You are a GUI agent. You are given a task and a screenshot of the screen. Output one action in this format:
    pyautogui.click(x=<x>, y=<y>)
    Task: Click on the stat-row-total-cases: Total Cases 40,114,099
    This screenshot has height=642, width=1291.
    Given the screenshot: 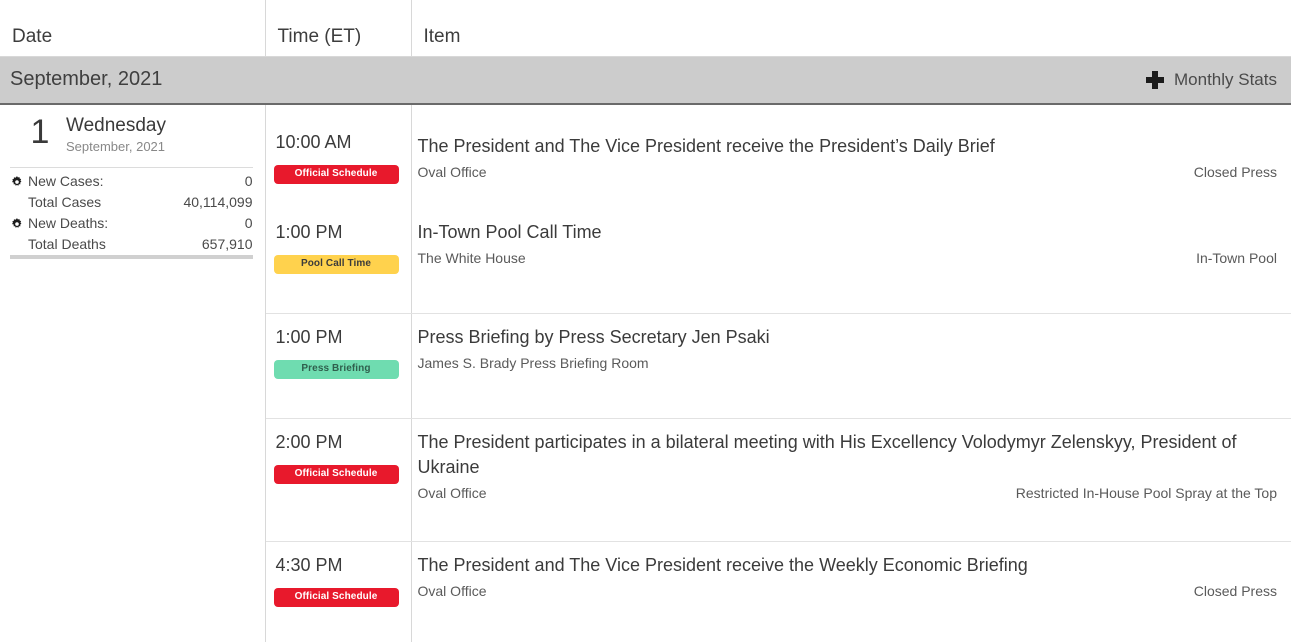 What is the action you would take?
    pyautogui.click(x=131, y=202)
    